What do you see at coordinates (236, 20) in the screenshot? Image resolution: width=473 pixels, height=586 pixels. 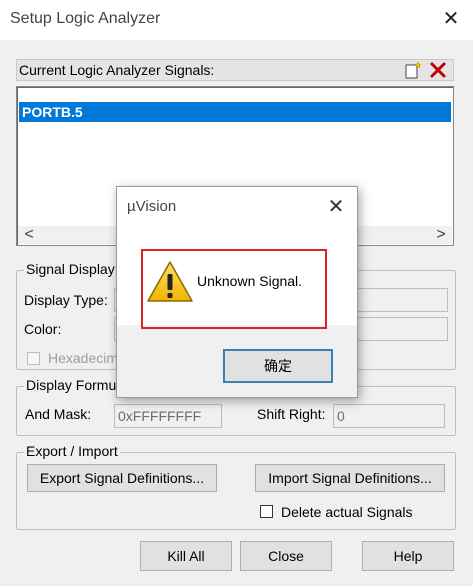 I see `title-bar: Setup Logic Analyzer ✕` at bounding box center [236, 20].